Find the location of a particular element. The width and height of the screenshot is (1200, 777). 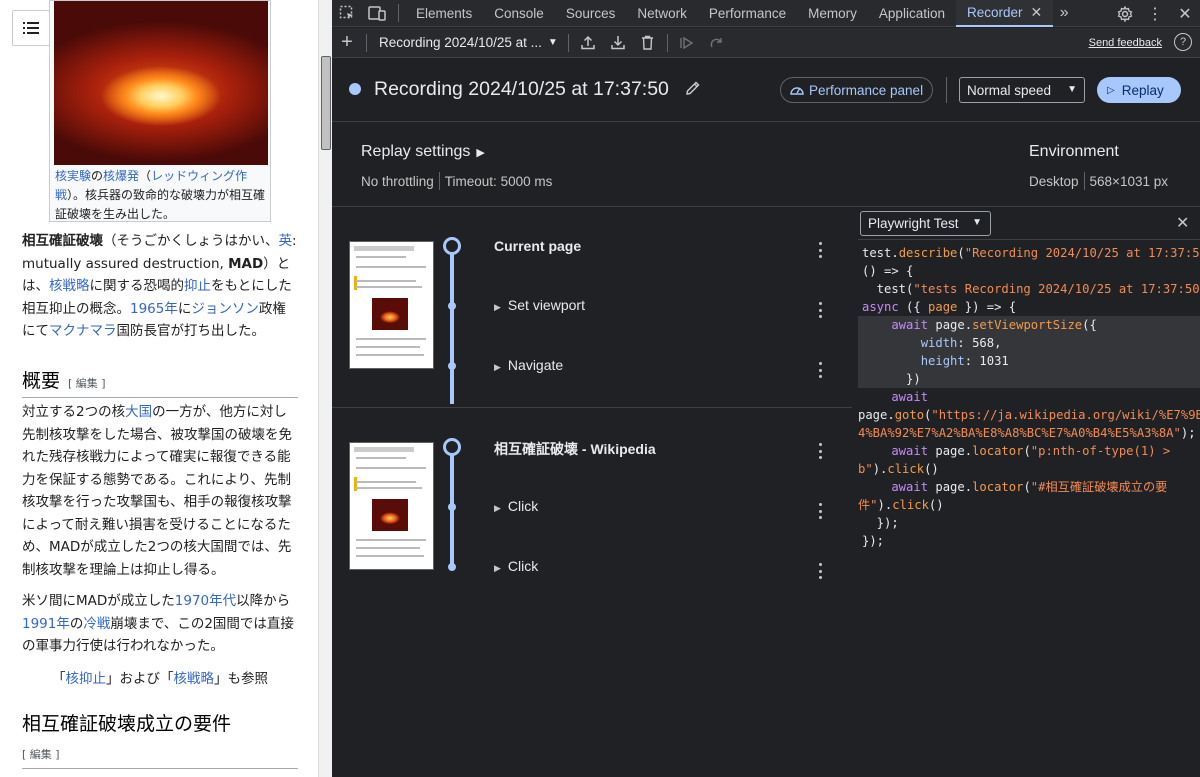

tab-recorder: Recorder ✕ is located at coordinates (1004, 13).